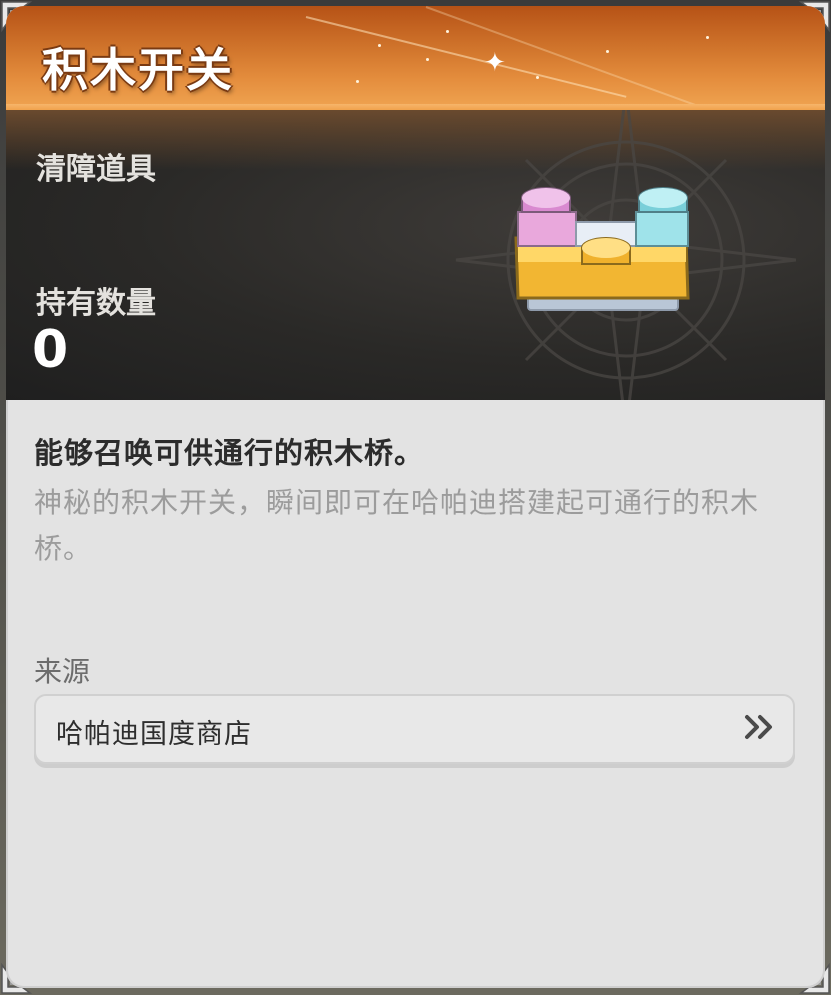 The image size is (831, 995). I want to click on item-category: 清障道具, so click(96, 169).